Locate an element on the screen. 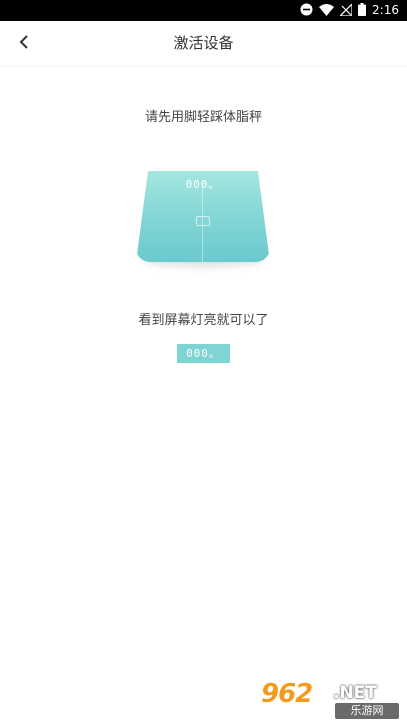 The height and width of the screenshot is (725, 407). wifi-icon is located at coordinates (327, 10).